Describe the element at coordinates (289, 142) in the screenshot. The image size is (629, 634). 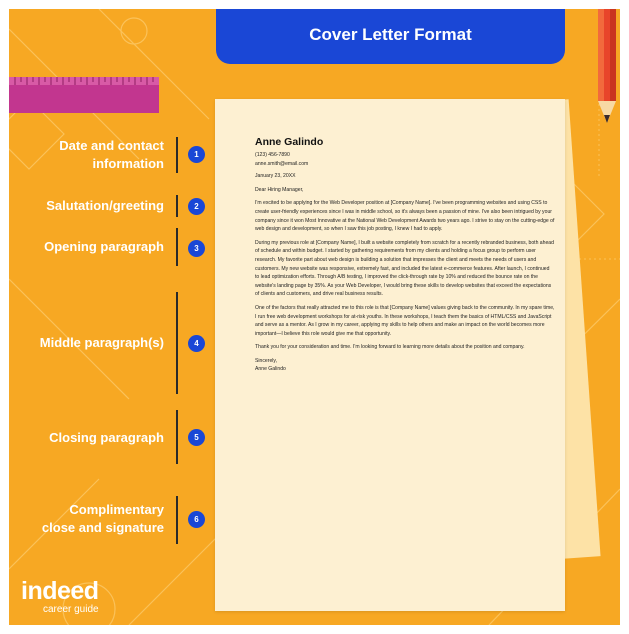
I see `letter-name: Anne Galindo` at that location.